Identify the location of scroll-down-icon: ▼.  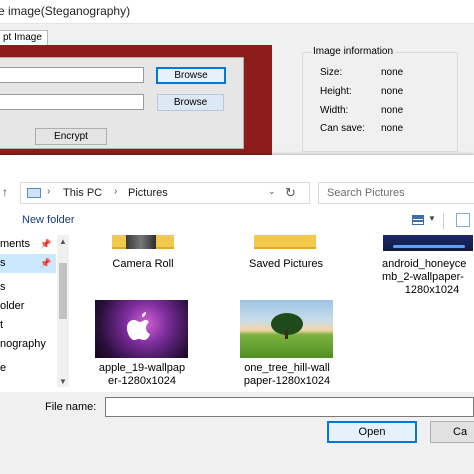
(63, 381).